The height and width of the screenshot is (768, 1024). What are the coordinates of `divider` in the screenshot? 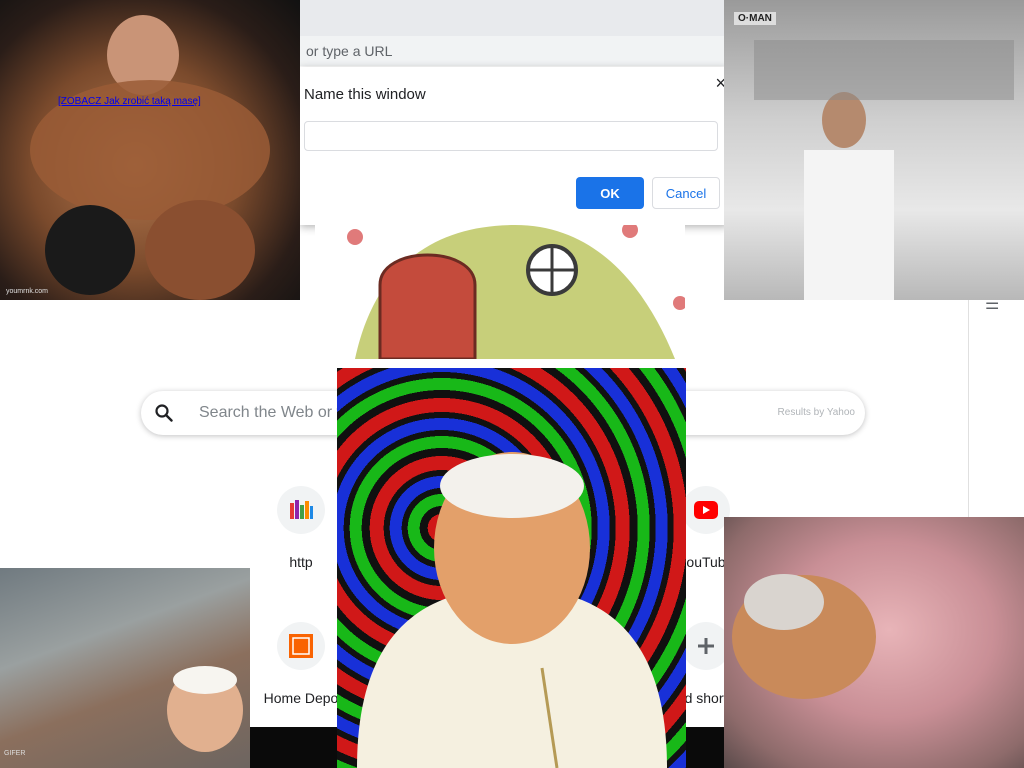 It's located at (968, 409).